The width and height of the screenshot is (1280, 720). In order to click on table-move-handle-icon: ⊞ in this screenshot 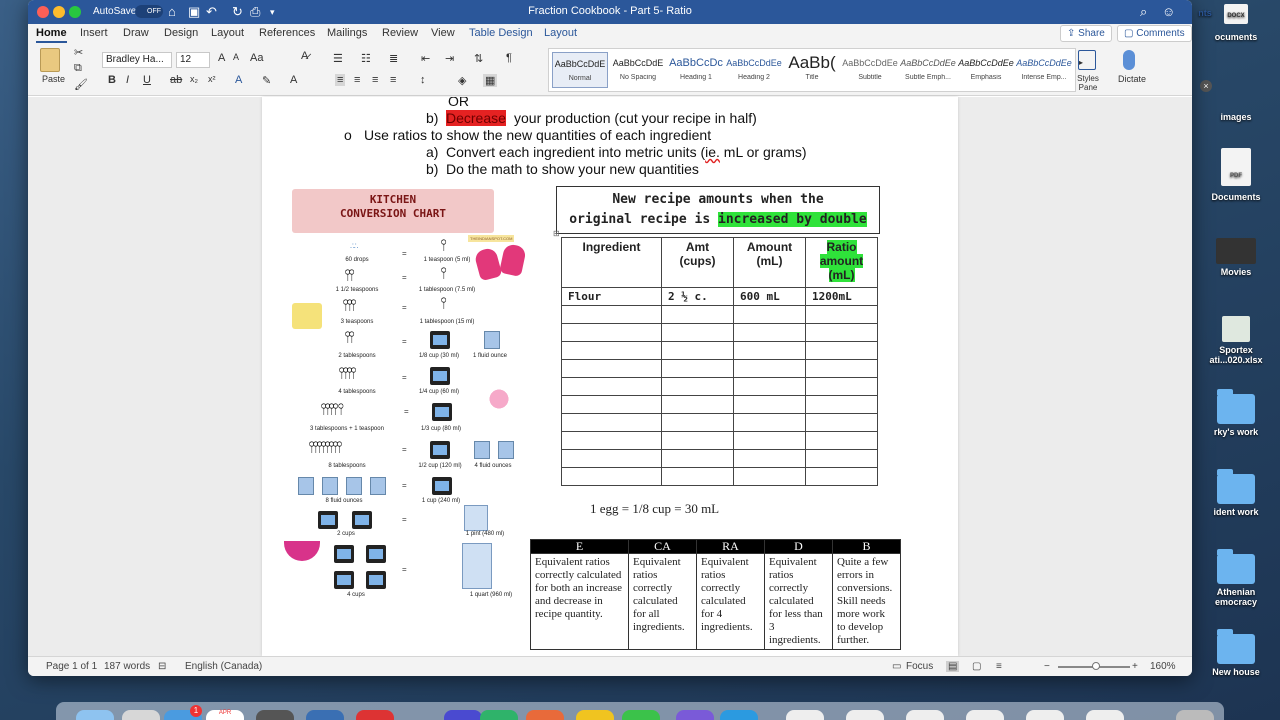, I will do `click(556, 233)`.